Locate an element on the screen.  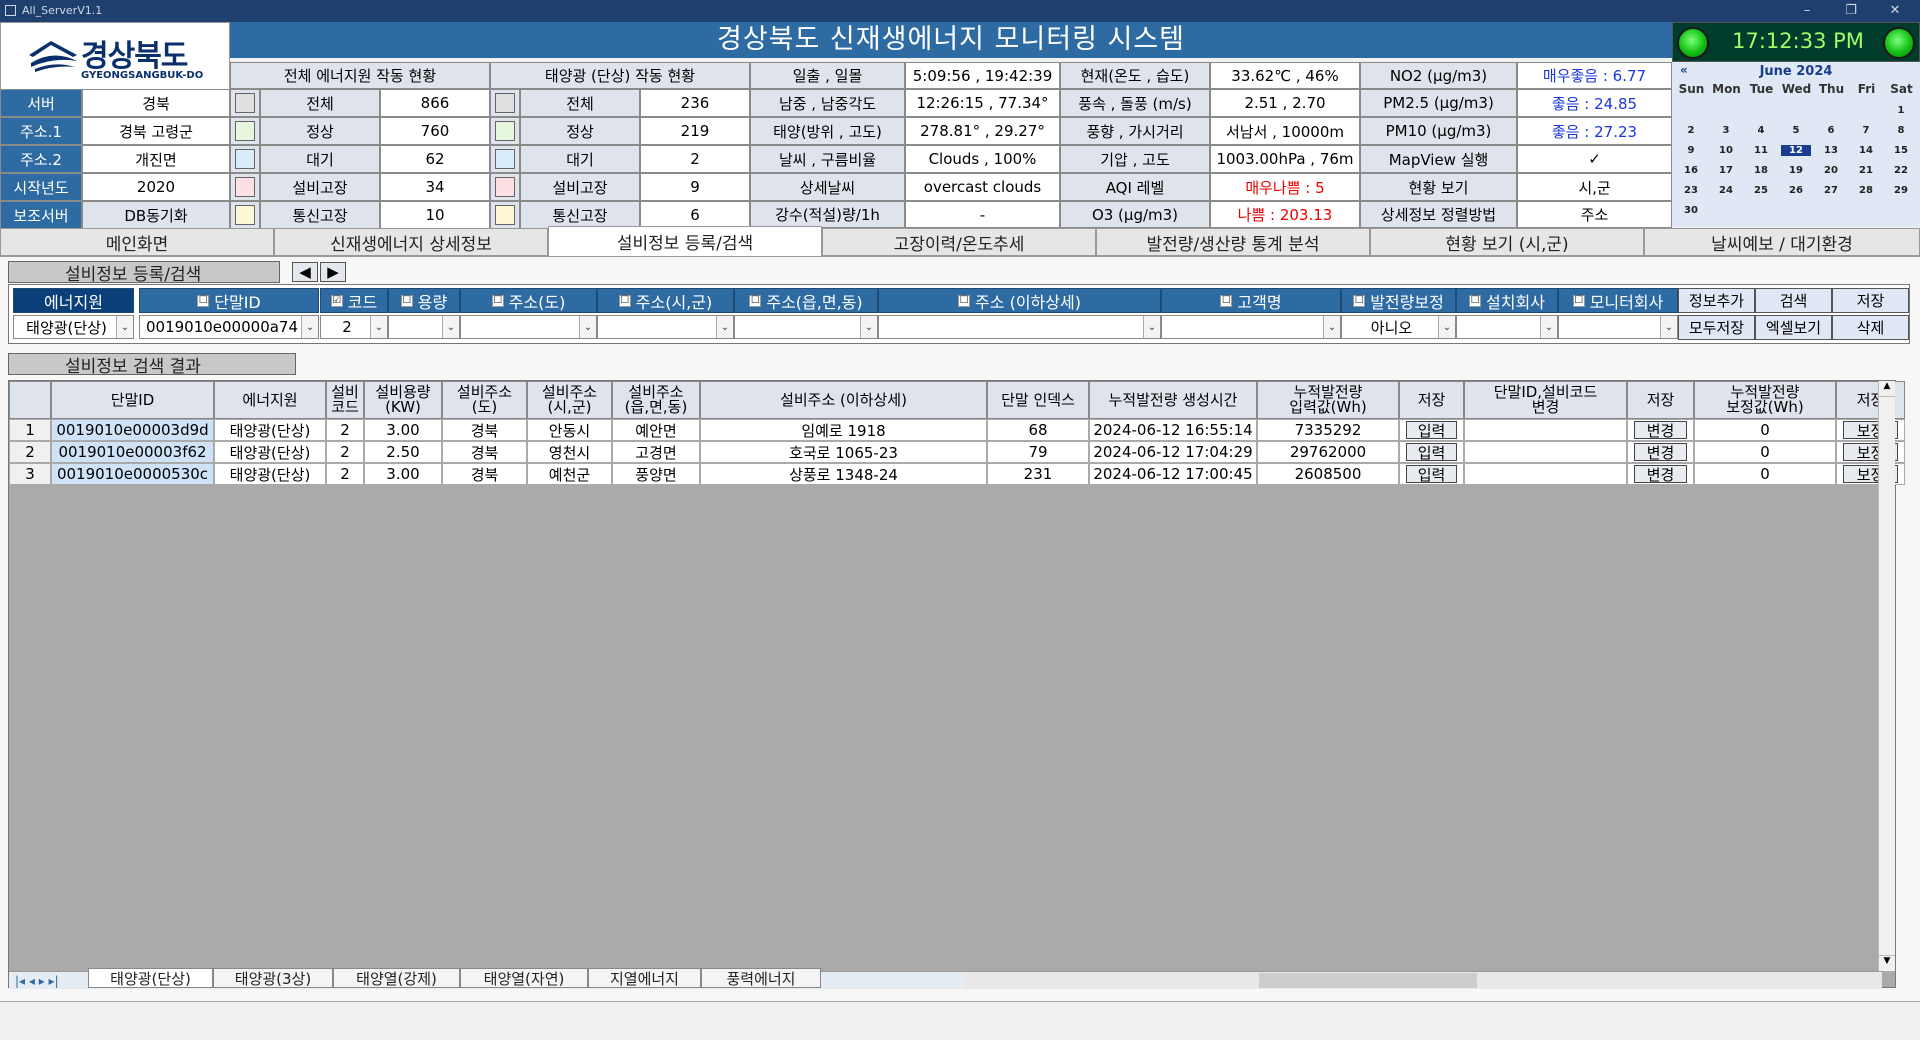
tab-2: 신재생에너지 상세정보 is located at coordinates (411, 242).